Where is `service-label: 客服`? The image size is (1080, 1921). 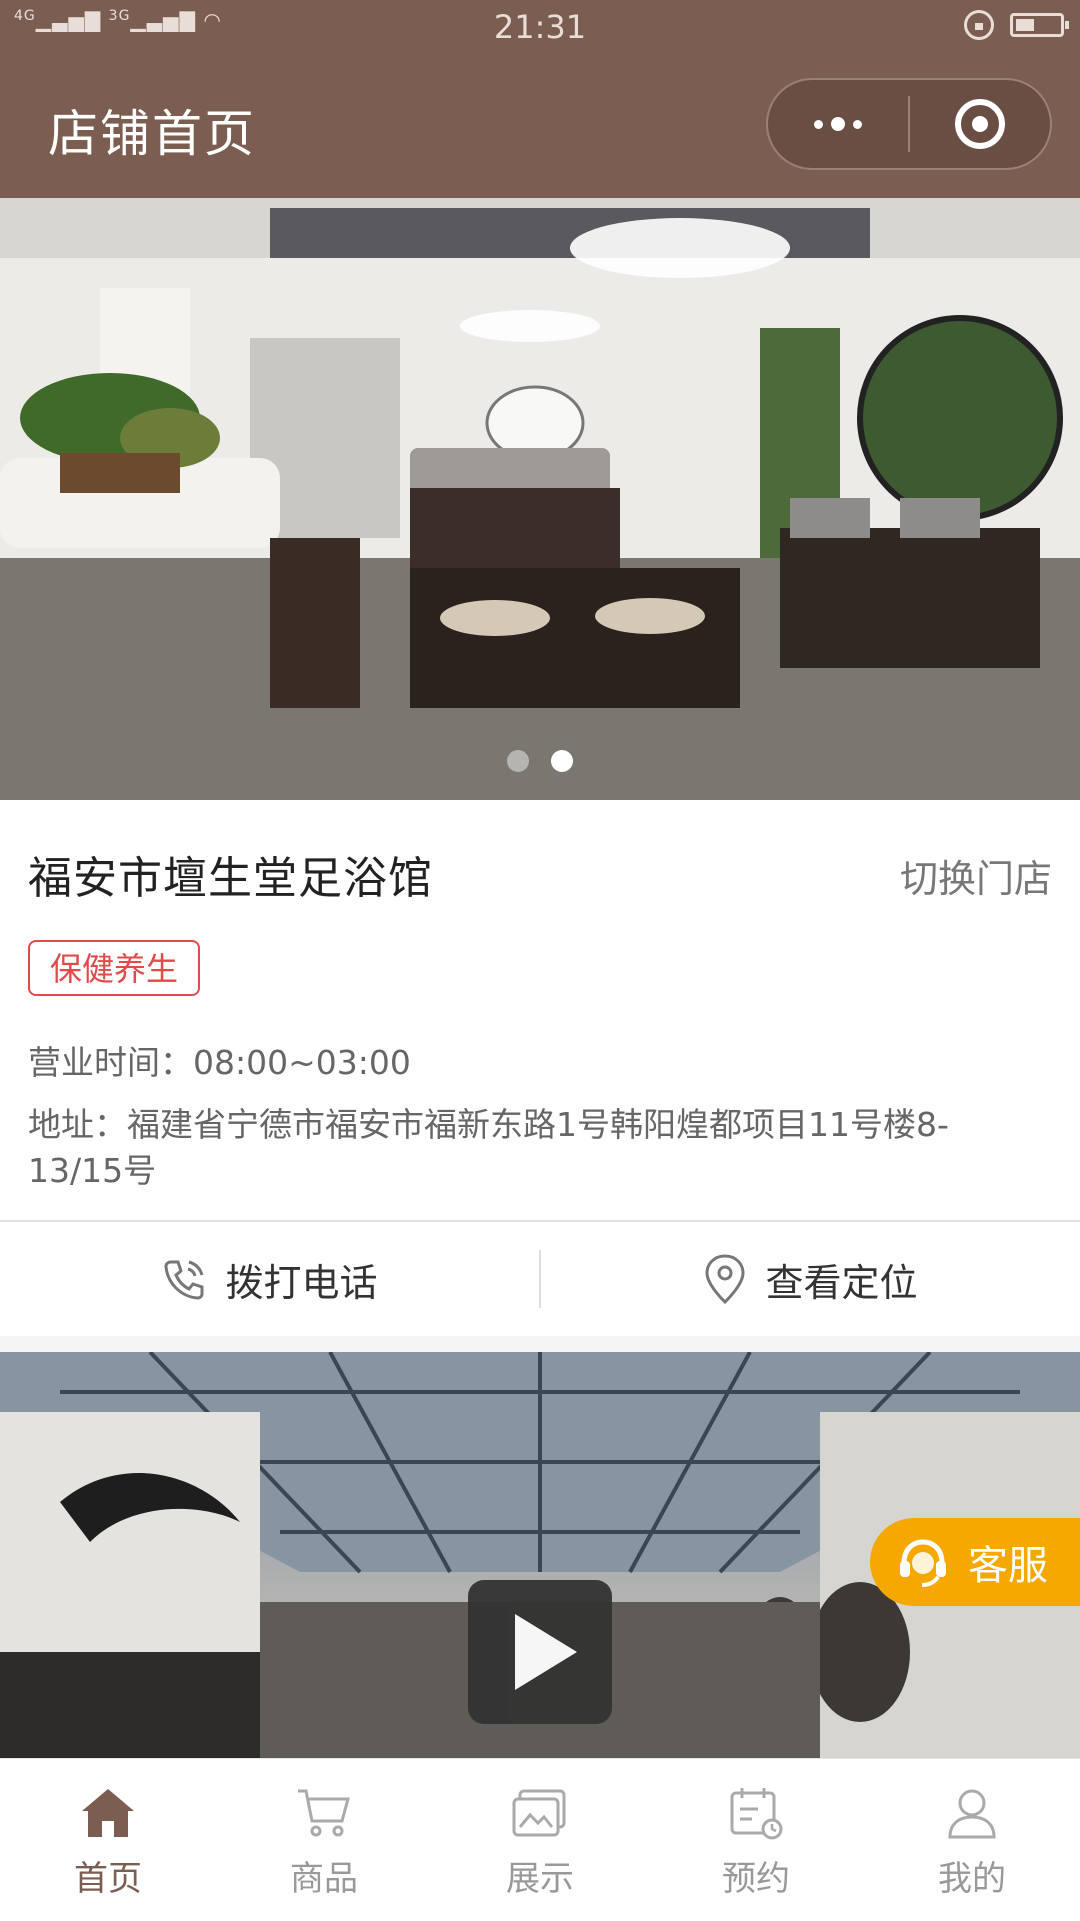
service-label: 客服 is located at coordinates (1008, 1566).